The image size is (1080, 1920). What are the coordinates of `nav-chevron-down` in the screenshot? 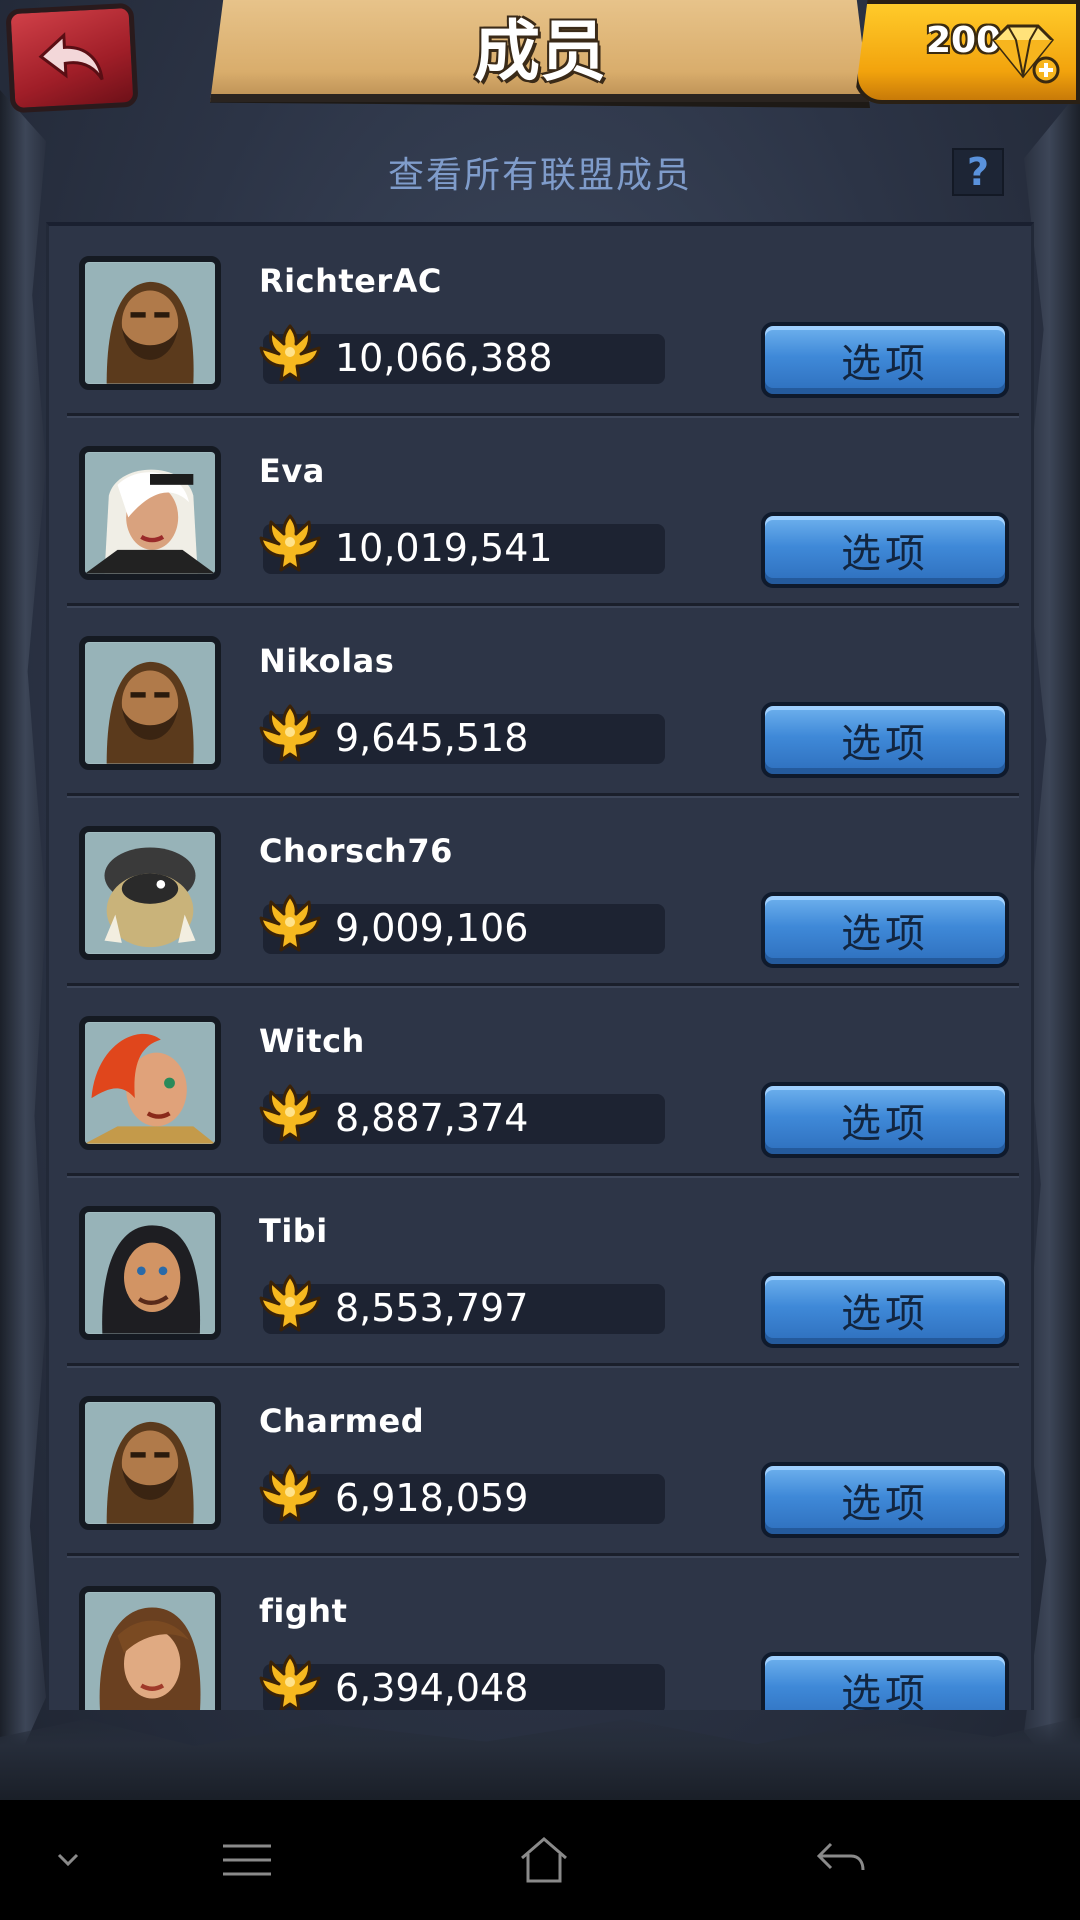 It's located at (68, 1860).